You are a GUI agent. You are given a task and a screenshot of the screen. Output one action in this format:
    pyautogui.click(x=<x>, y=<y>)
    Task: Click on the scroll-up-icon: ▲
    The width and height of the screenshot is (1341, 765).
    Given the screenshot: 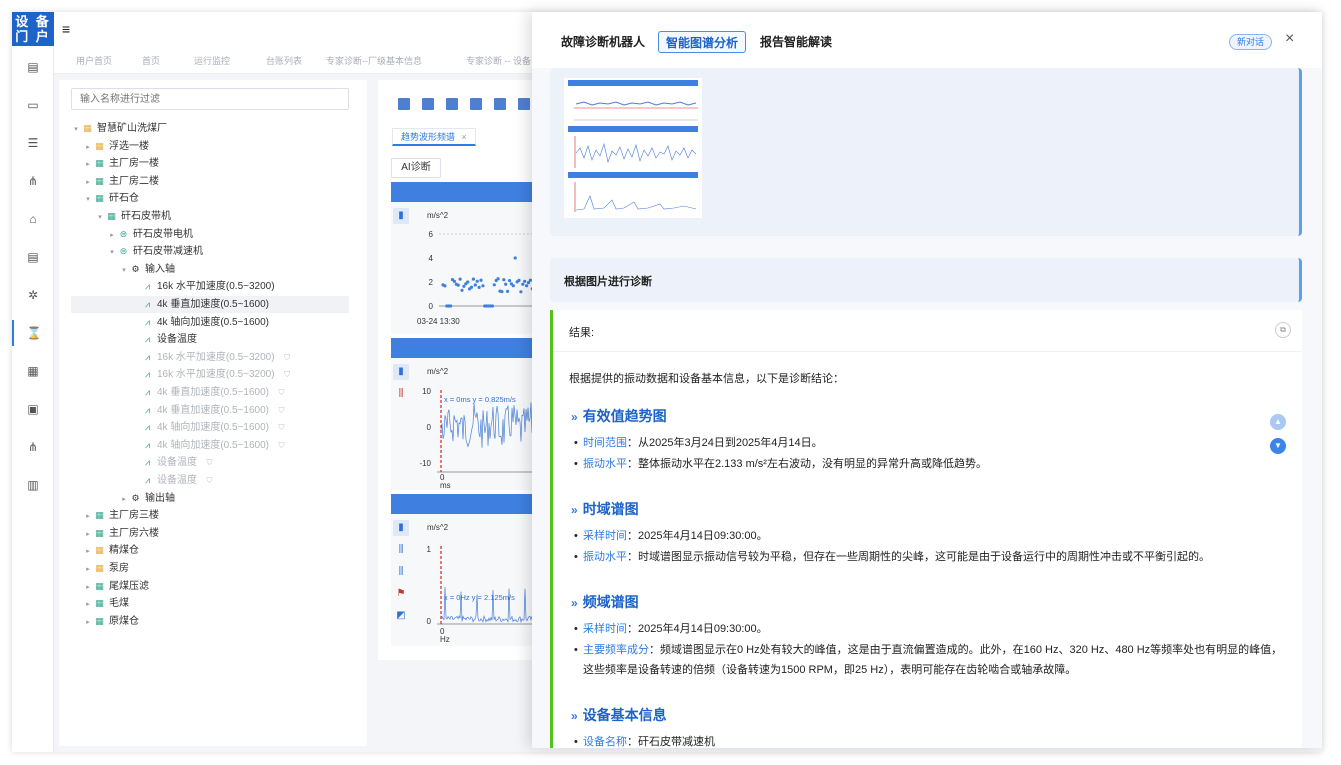 What is the action you would take?
    pyautogui.click(x=1278, y=422)
    